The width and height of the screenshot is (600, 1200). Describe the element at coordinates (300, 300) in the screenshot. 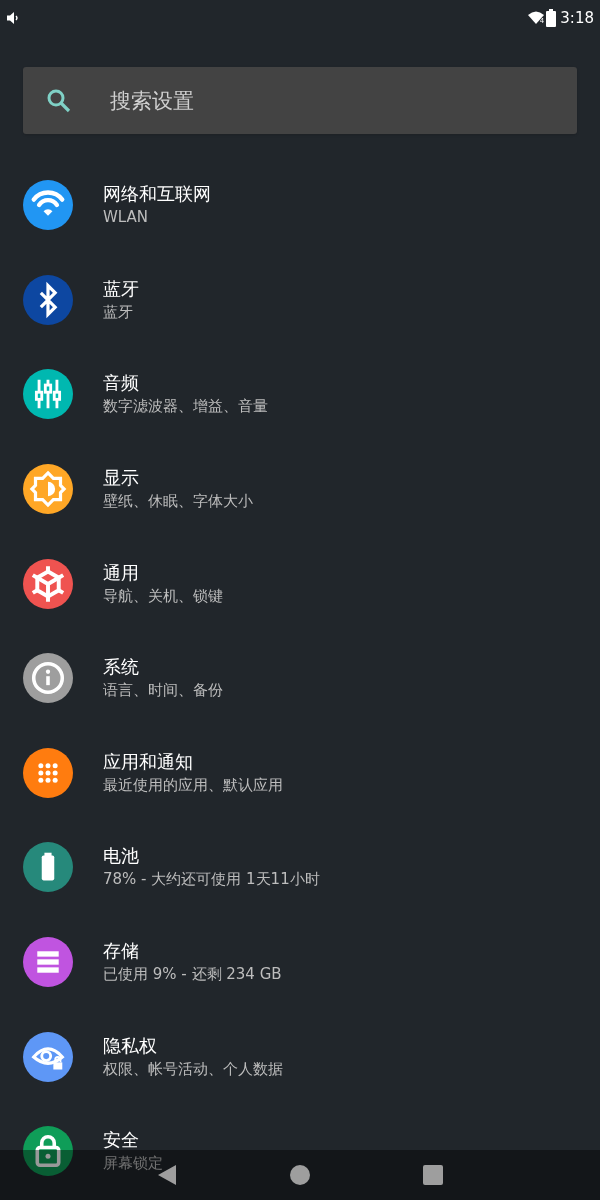

I see `settings-item: 蓝牙 蓝牙` at that location.